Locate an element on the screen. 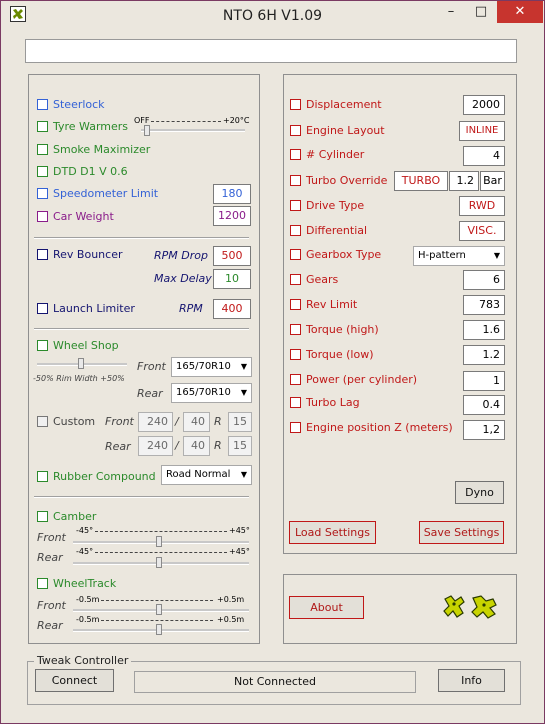 The width and height of the screenshot is (545, 724). about-button: About is located at coordinates (326, 607).